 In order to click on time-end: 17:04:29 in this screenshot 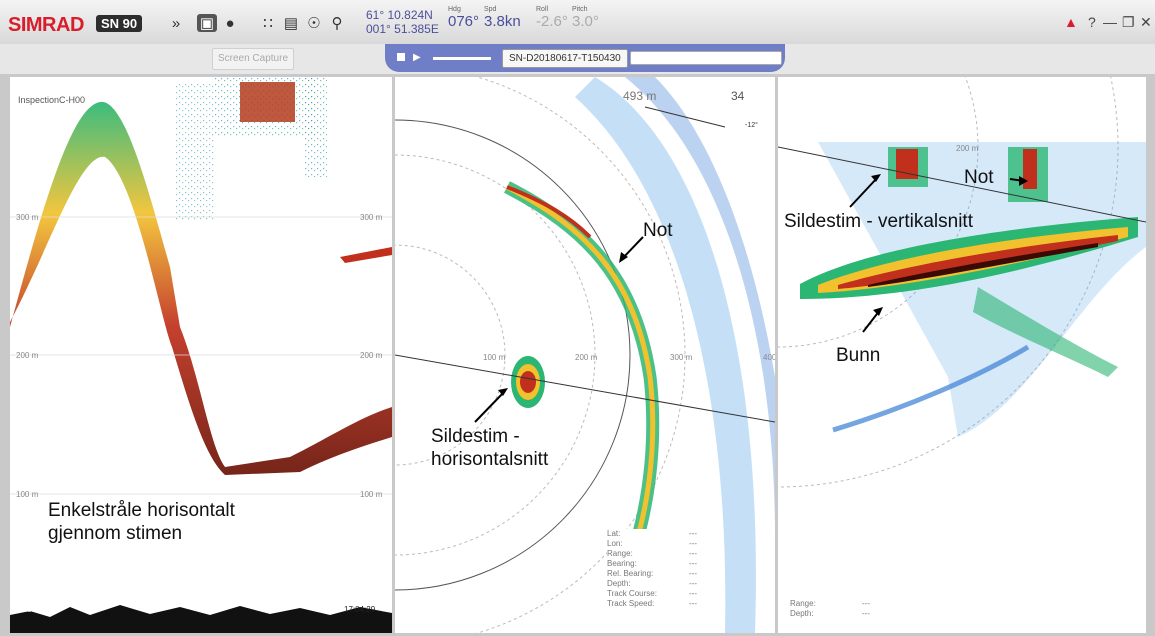, I will do `click(360, 609)`.